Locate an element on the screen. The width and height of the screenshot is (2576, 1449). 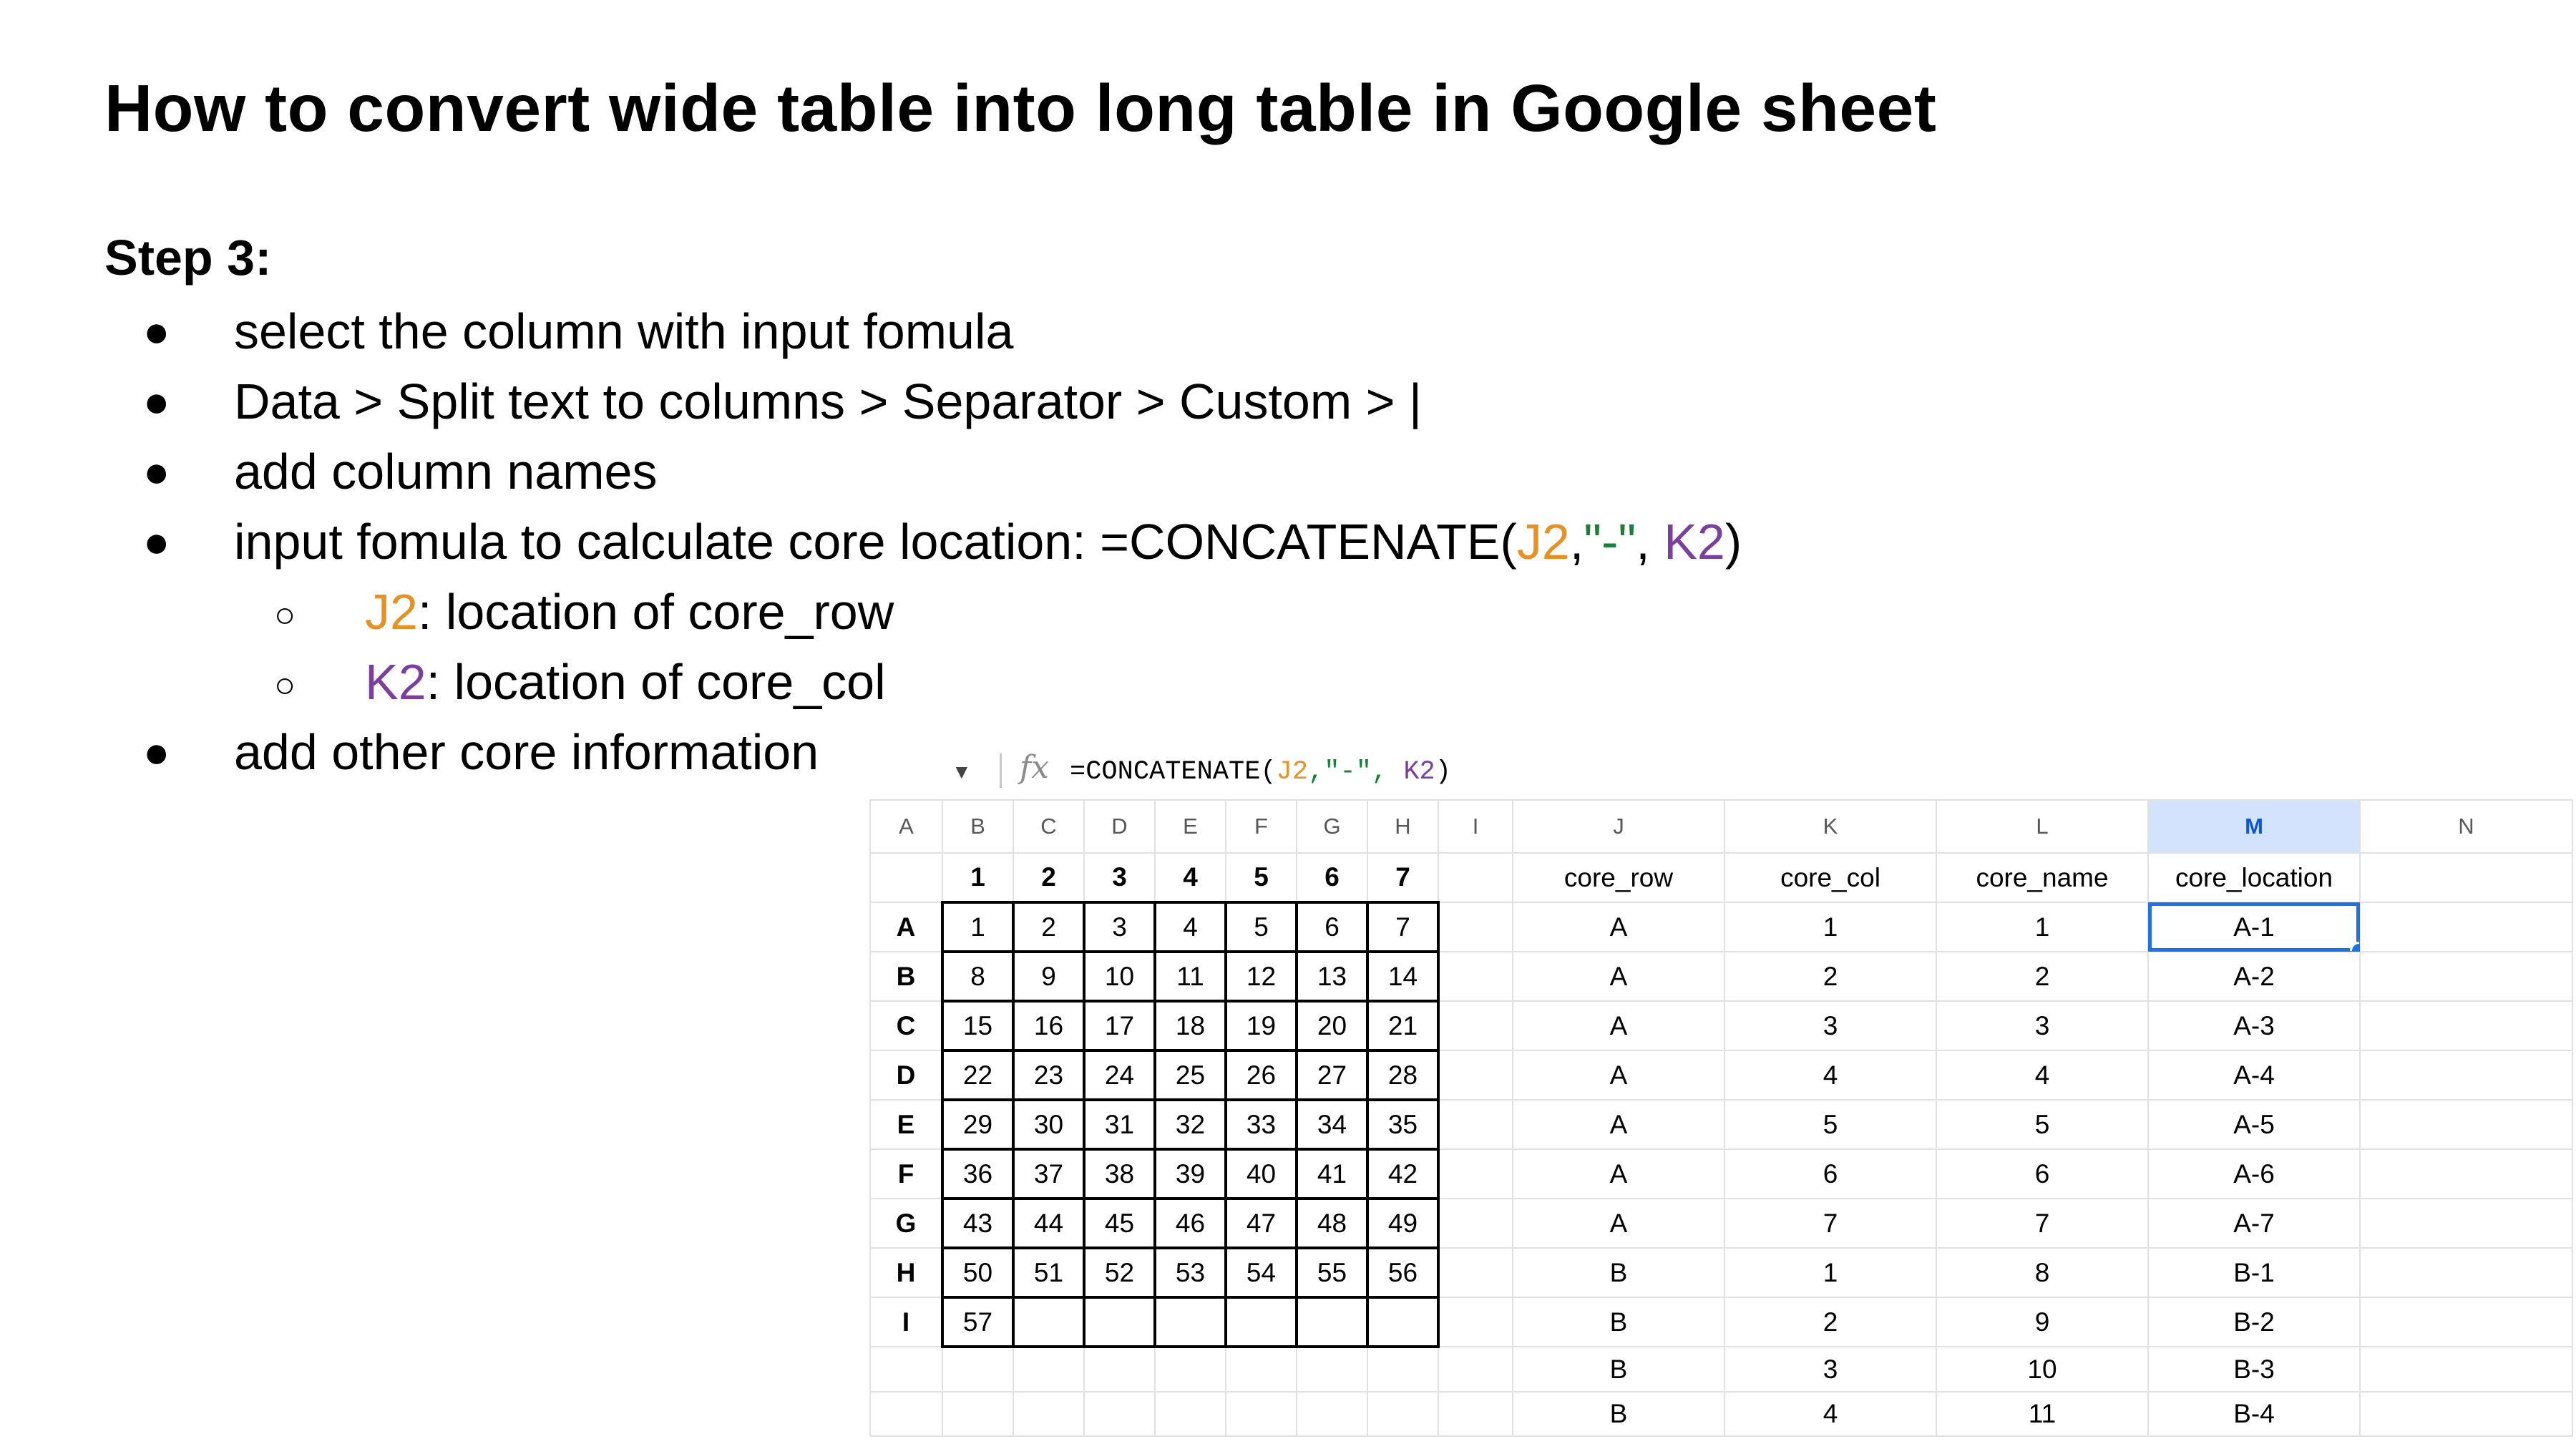
sheet-cell: 48 is located at coordinates (1332, 1223).